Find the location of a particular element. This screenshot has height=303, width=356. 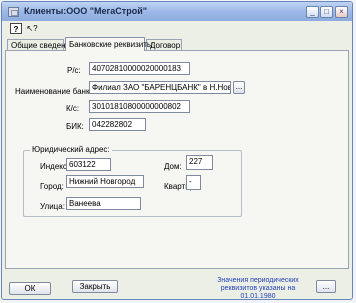

window-icon is located at coordinates (13, 12).